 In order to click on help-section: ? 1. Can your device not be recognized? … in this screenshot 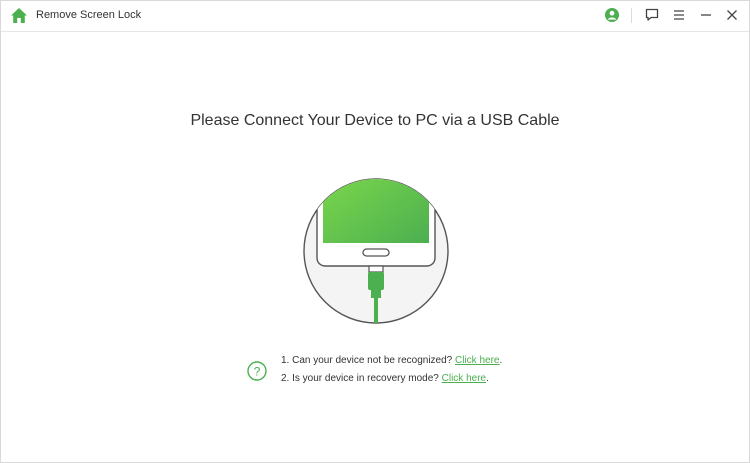, I will do `click(397, 372)`.